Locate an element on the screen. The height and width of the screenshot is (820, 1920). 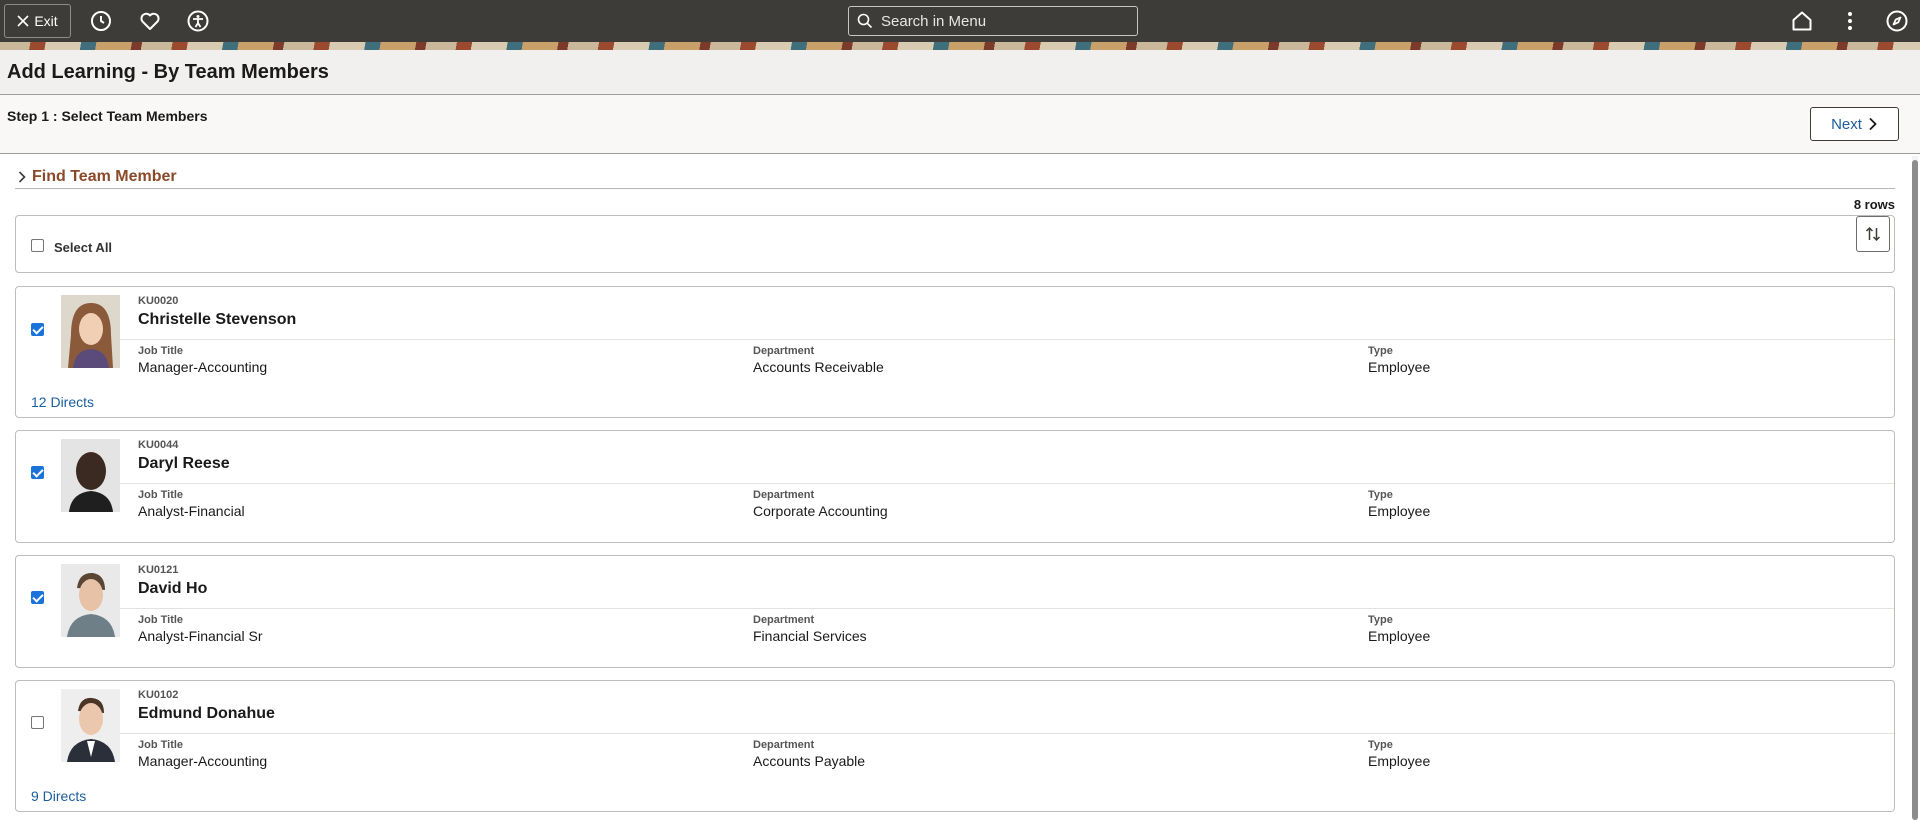
top-bar: Exit is located at coordinates (960, 21).